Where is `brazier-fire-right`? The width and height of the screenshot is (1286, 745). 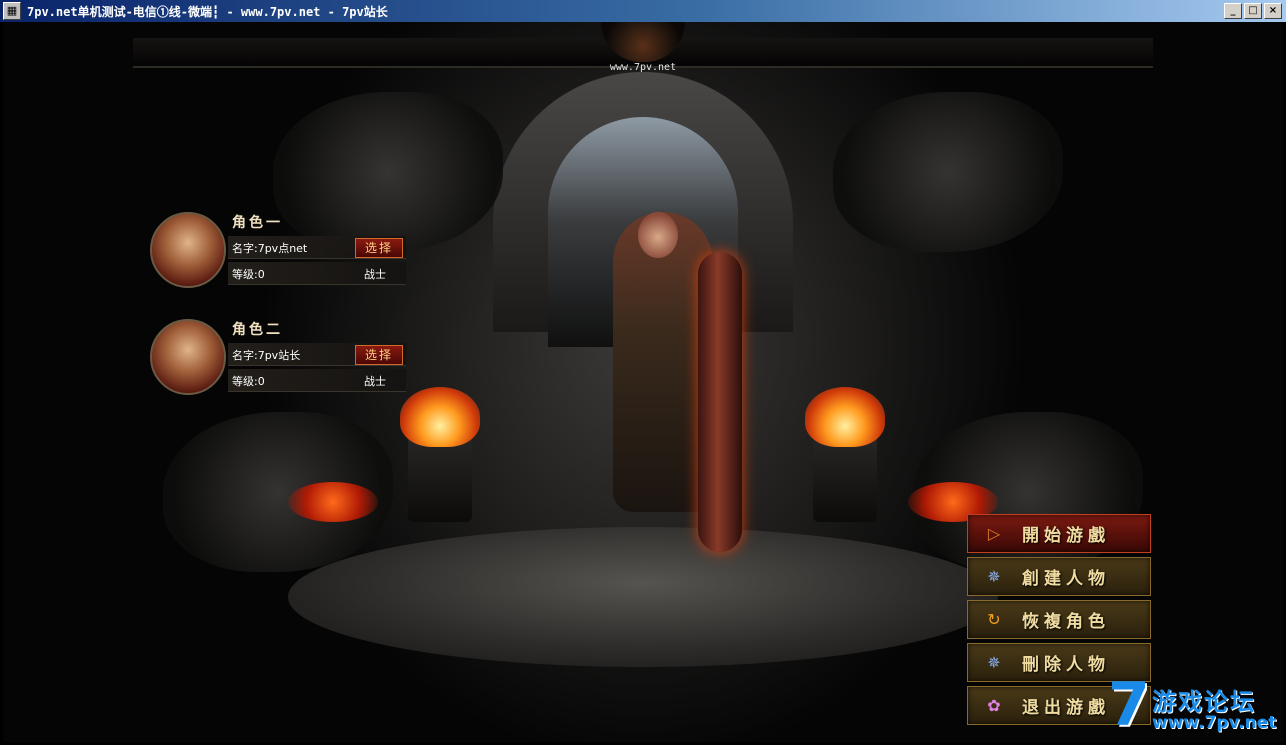 brazier-fire-right is located at coordinates (845, 417).